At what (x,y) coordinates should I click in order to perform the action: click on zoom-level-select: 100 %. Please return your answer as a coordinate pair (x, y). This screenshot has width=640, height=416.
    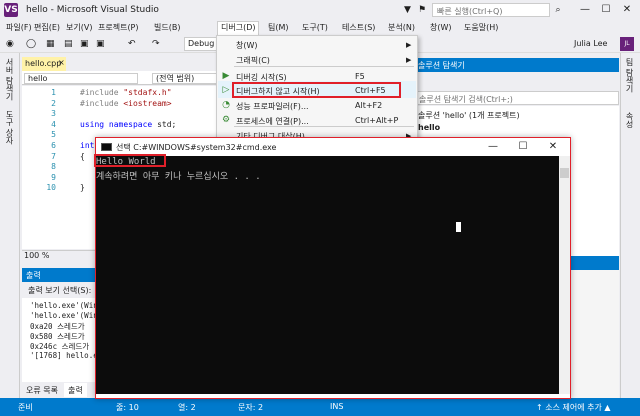
    Looking at the image, I should click on (36, 255).